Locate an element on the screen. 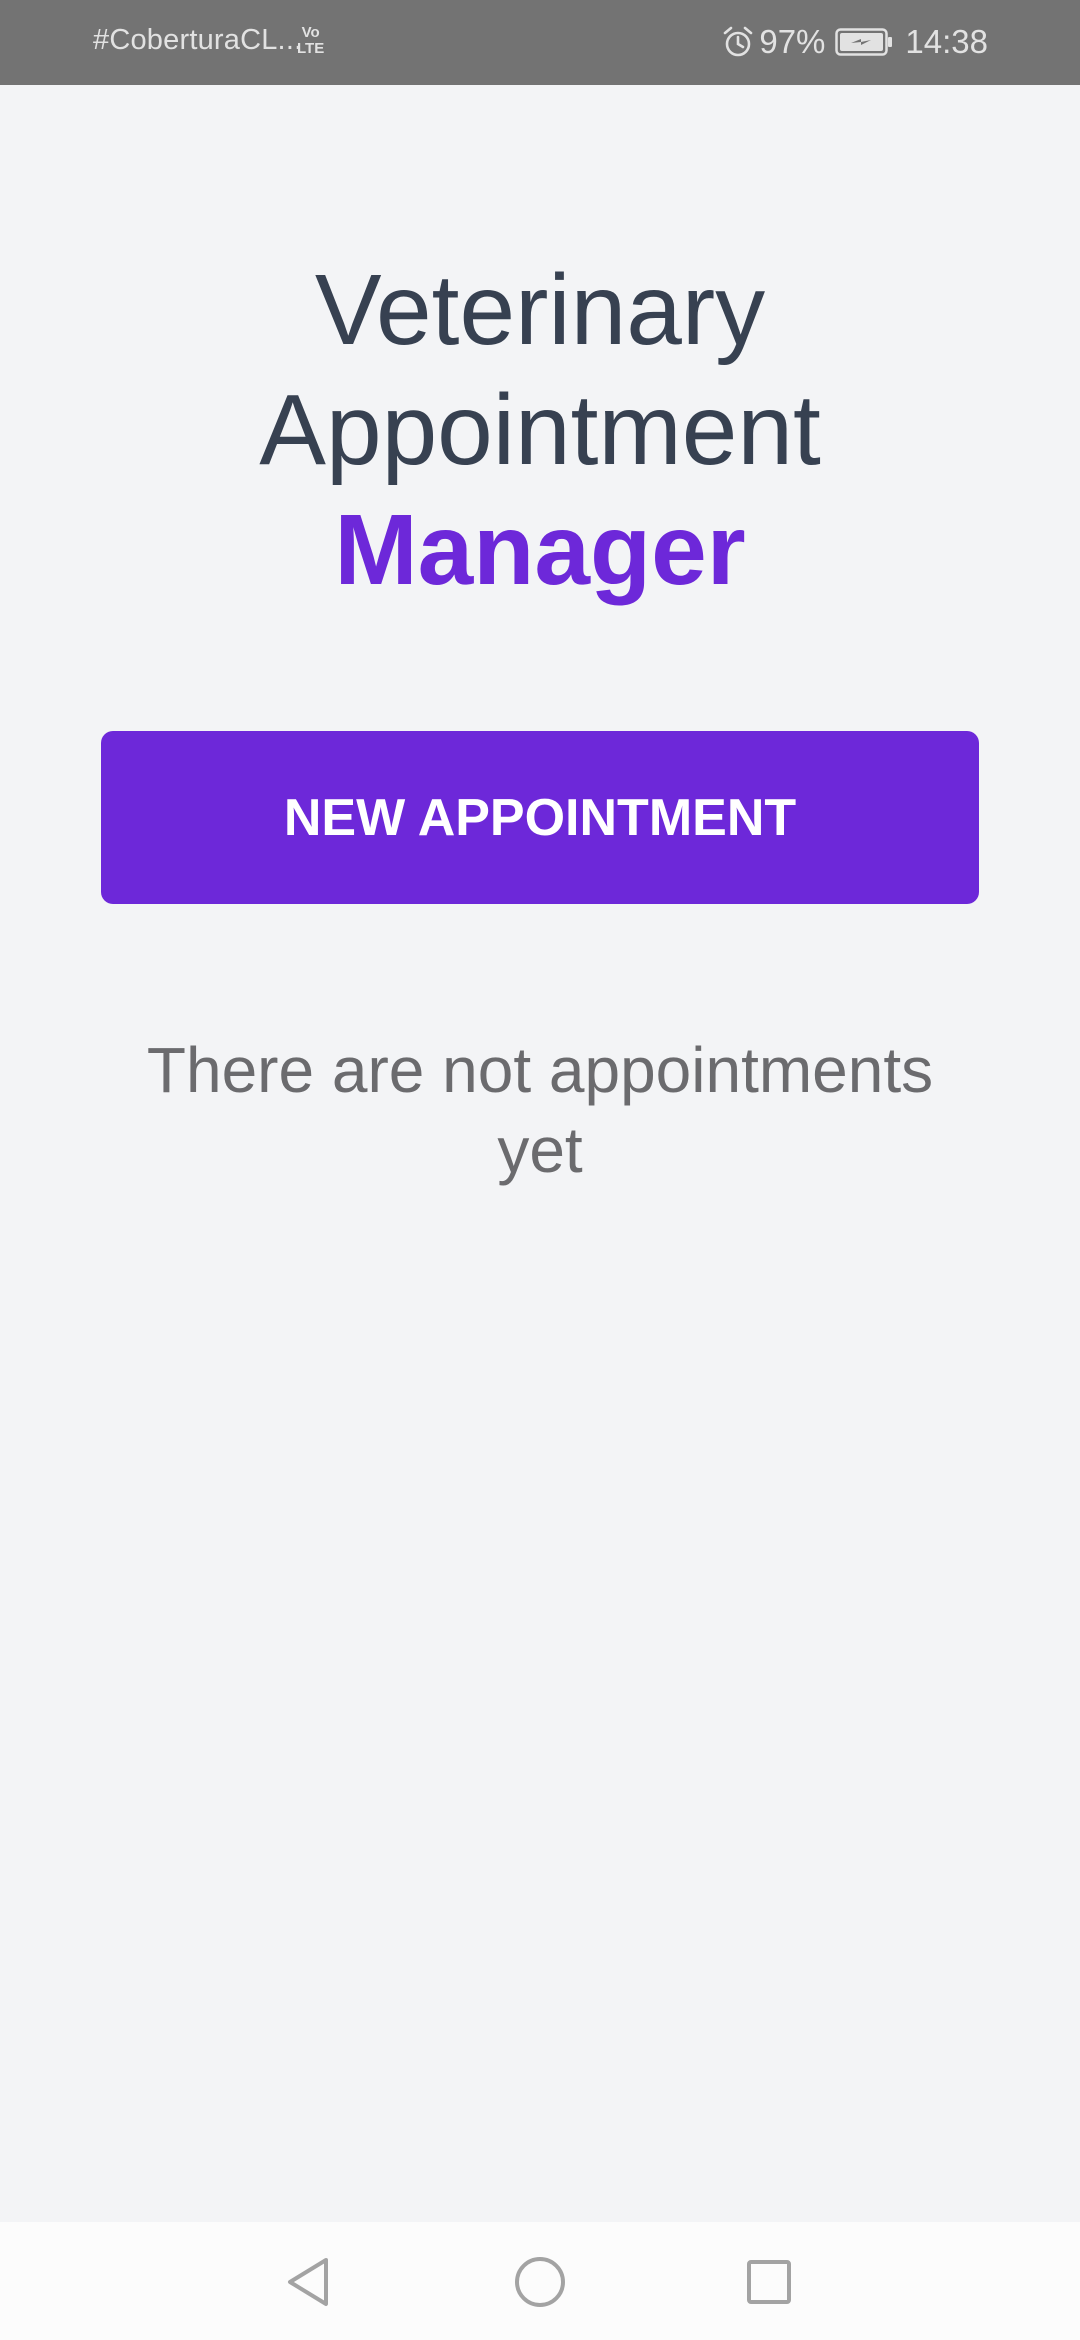  recents-button is located at coordinates (769, 2282).